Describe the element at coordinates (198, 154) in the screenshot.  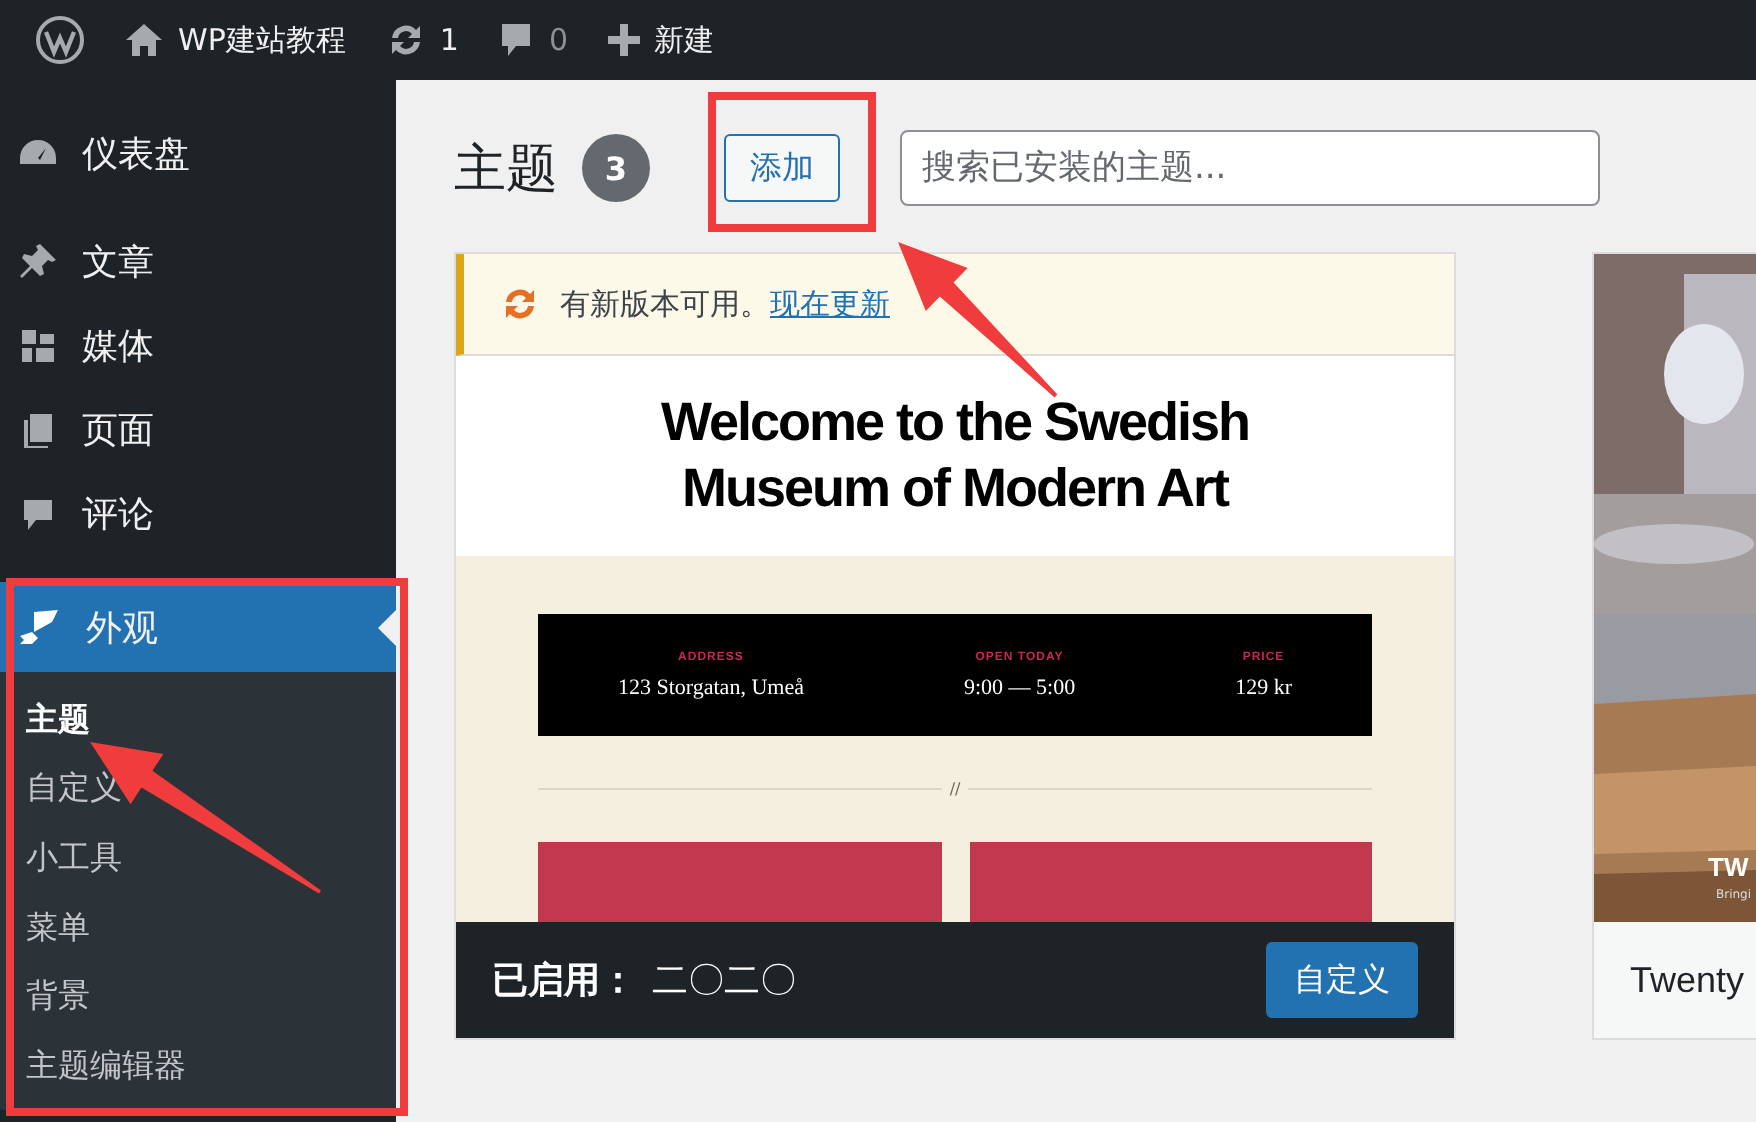
I see `menu-item: 仪表盘` at that location.